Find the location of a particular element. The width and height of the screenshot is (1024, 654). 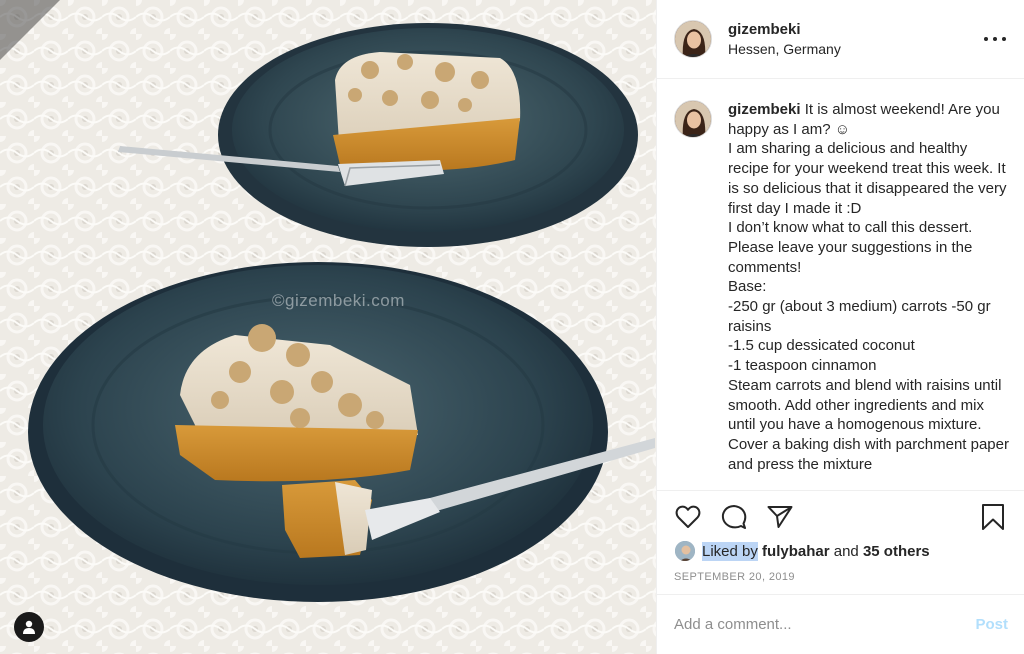

liker-avatar is located at coordinates (685, 551).